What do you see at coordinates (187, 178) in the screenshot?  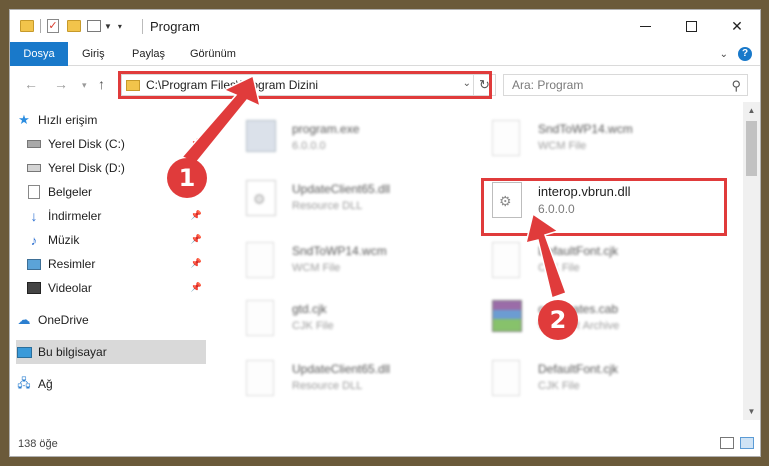 I see `step-badge-1: 1` at bounding box center [187, 178].